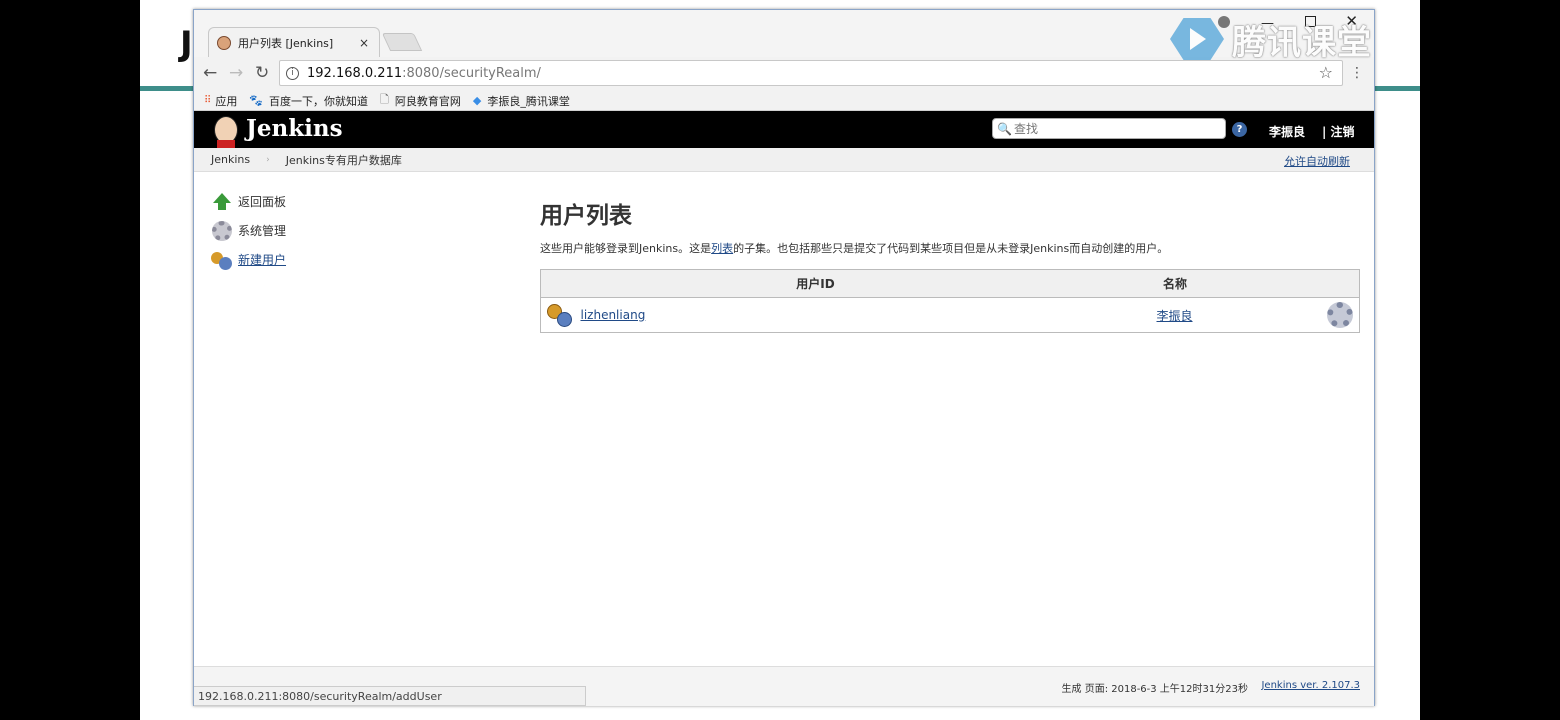 This screenshot has width=1560, height=720. Describe the element at coordinates (1154, 689) in the screenshot. I see `page-generated-timestamp: 生成 页面: 2018-6-3 上午12时31分23秒` at that location.